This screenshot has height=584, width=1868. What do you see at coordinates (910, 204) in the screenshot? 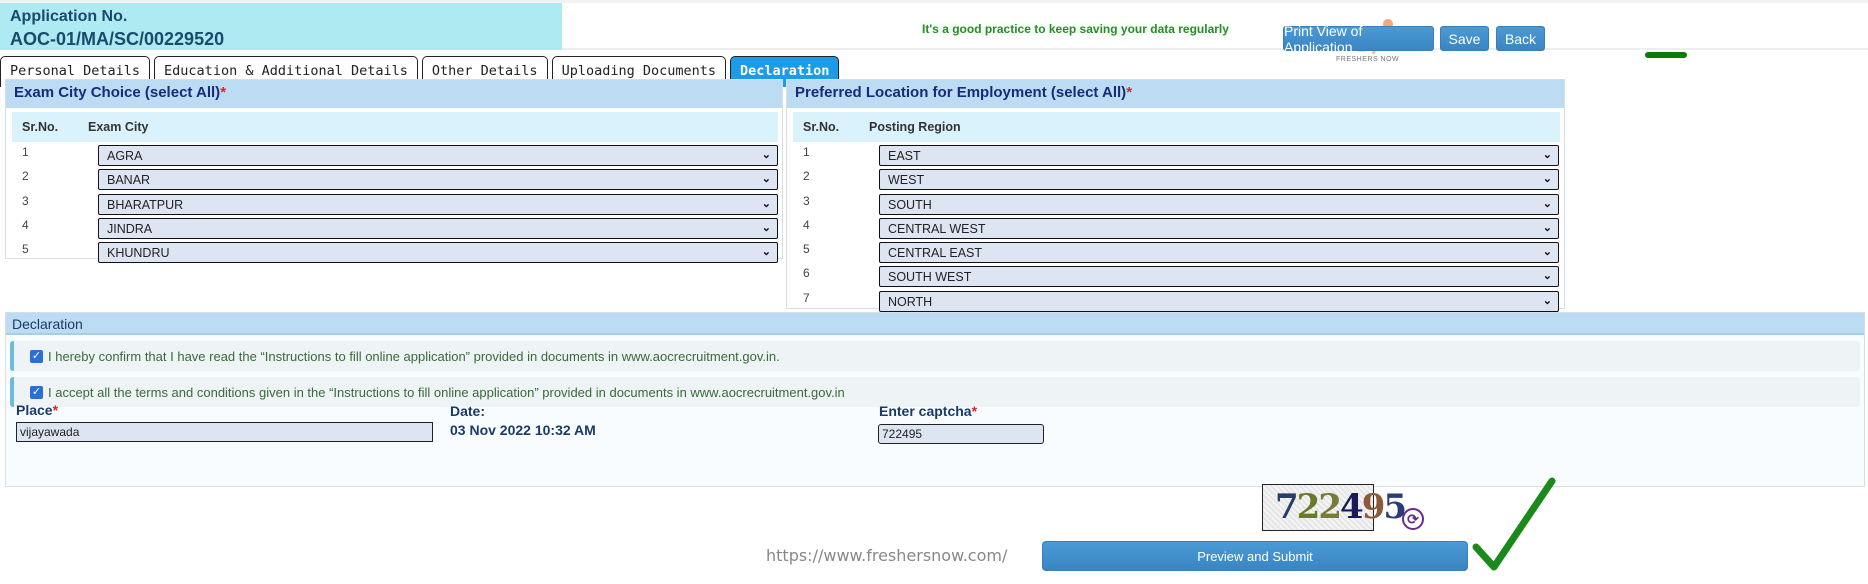
I see `selected-value: SOUTH` at bounding box center [910, 204].